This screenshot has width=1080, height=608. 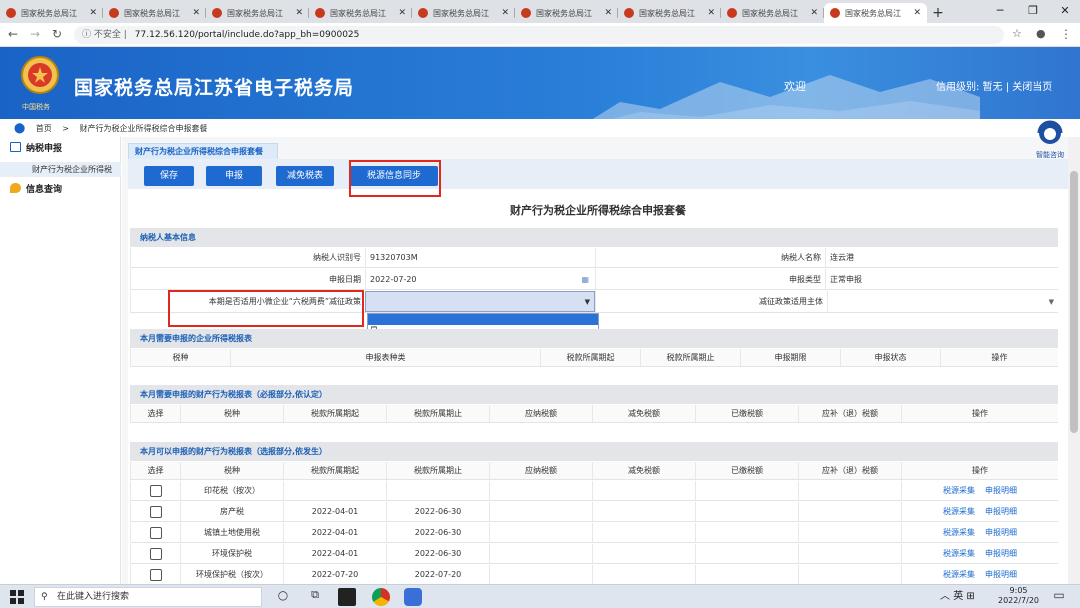 I want to click on cortana-icon: ○, so click(x=283, y=597).